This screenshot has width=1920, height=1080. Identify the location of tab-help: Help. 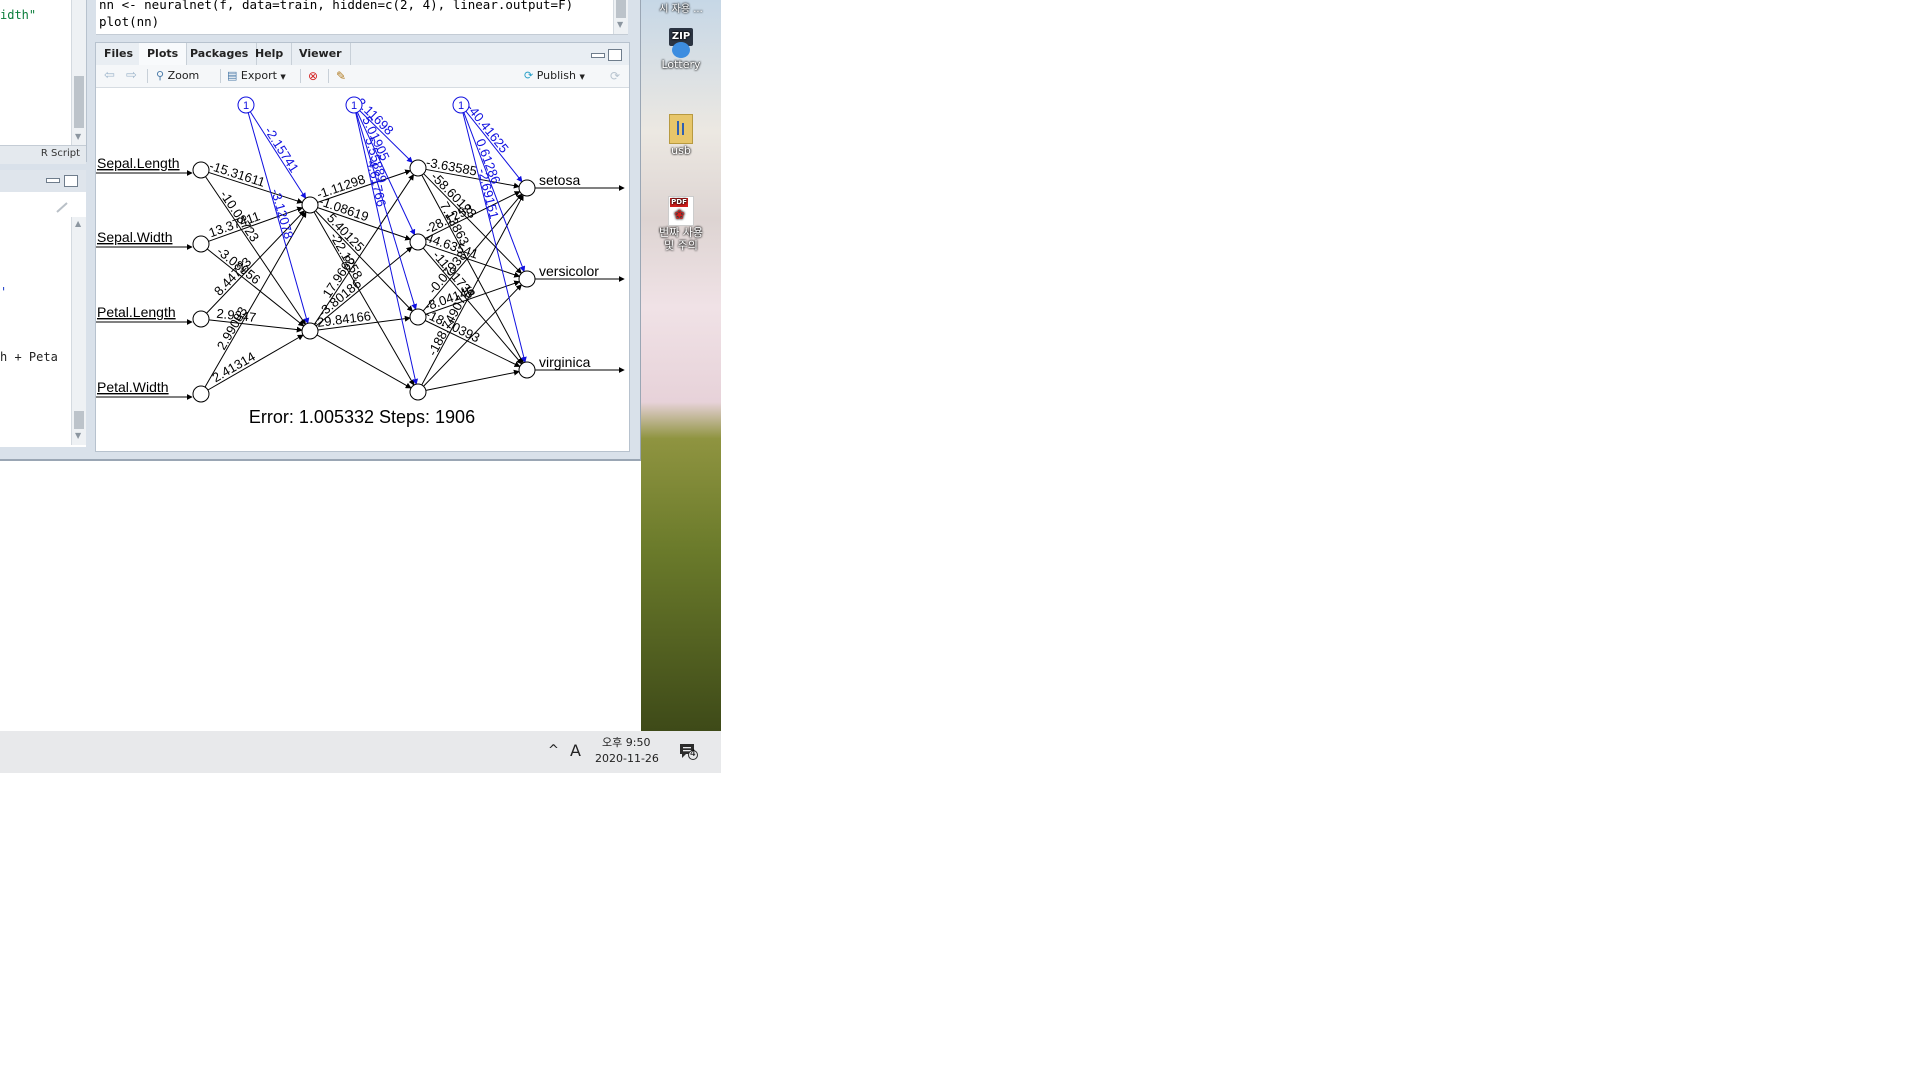
(270, 54).